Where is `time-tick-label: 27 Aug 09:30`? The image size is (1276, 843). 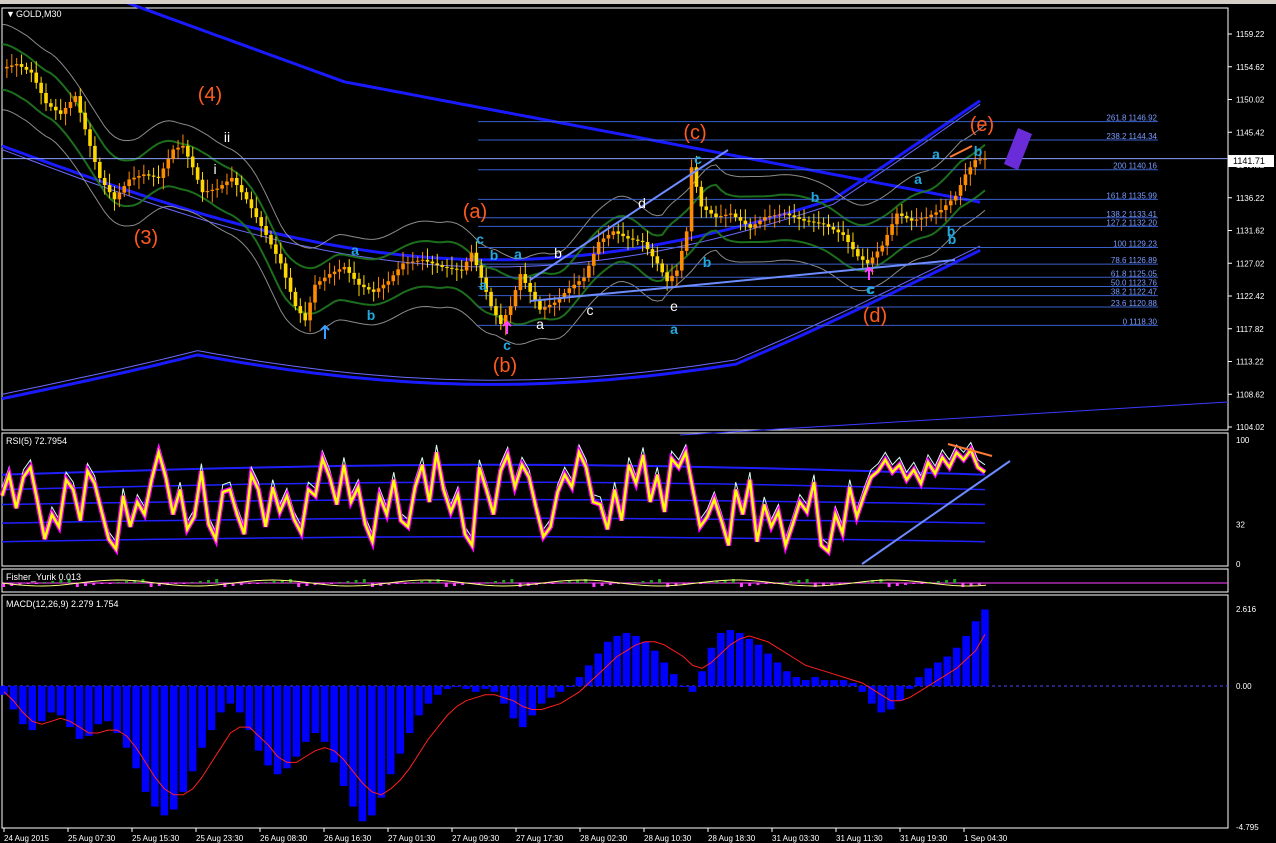
time-tick-label: 27 Aug 09:30 is located at coordinates (476, 838).